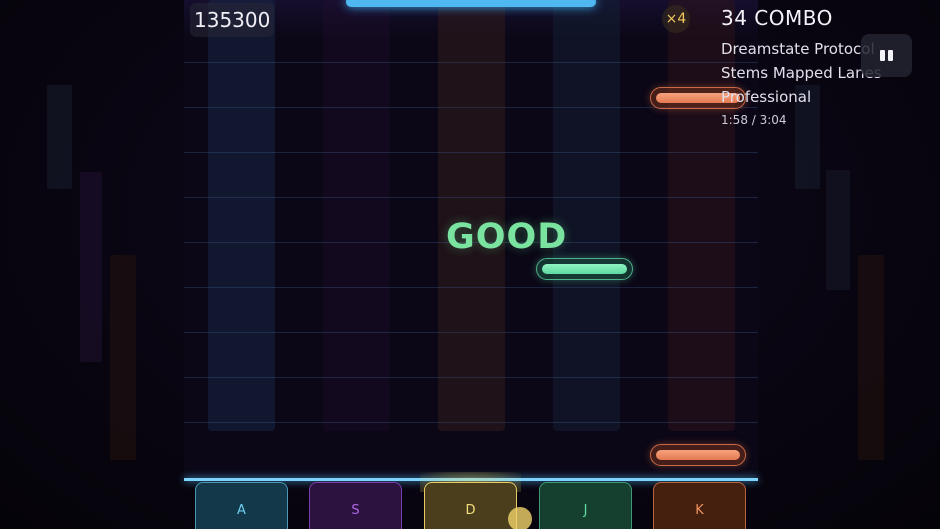 Image resolution: width=940 pixels, height=529 pixels. Describe the element at coordinates (356, 240) in the screenshot. I see `lane-s` at that location.